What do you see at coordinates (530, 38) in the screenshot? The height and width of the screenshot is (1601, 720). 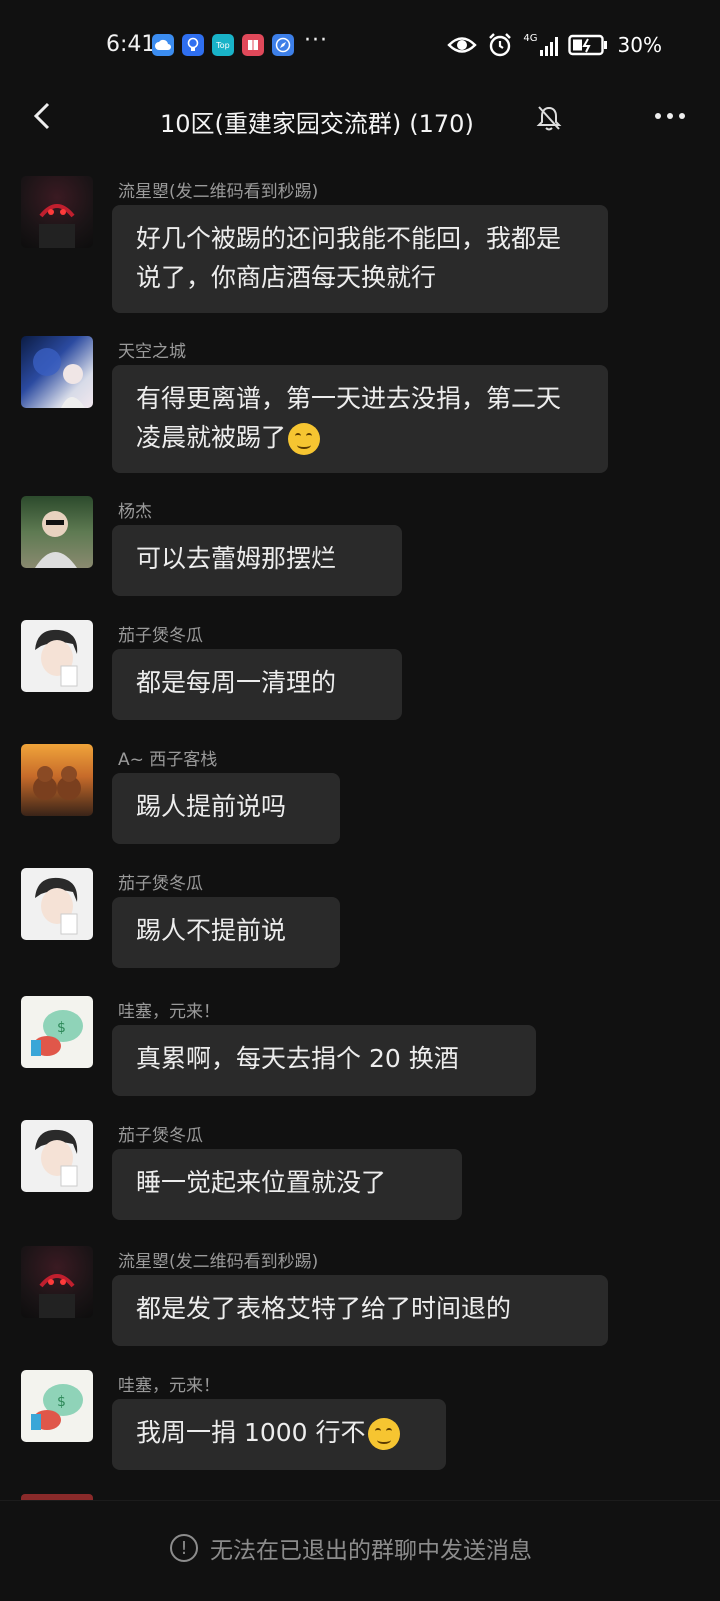 I see `network-type: 4G` at bounding box center [530, 38].